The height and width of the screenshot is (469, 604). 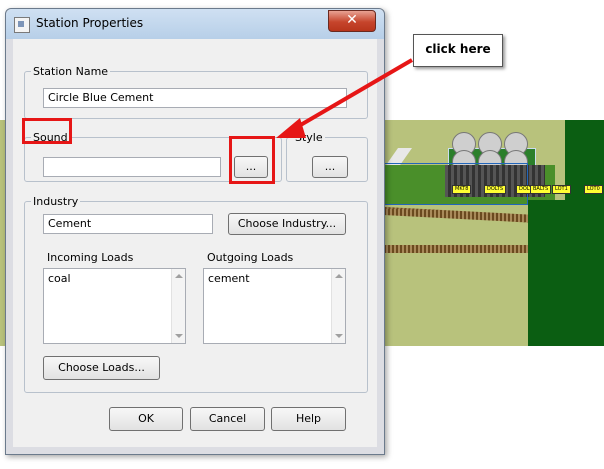 What do you see at coordinates (352, 21) in the screenshot?
I see `close-button: ✕` at bounding box center [352, 21].